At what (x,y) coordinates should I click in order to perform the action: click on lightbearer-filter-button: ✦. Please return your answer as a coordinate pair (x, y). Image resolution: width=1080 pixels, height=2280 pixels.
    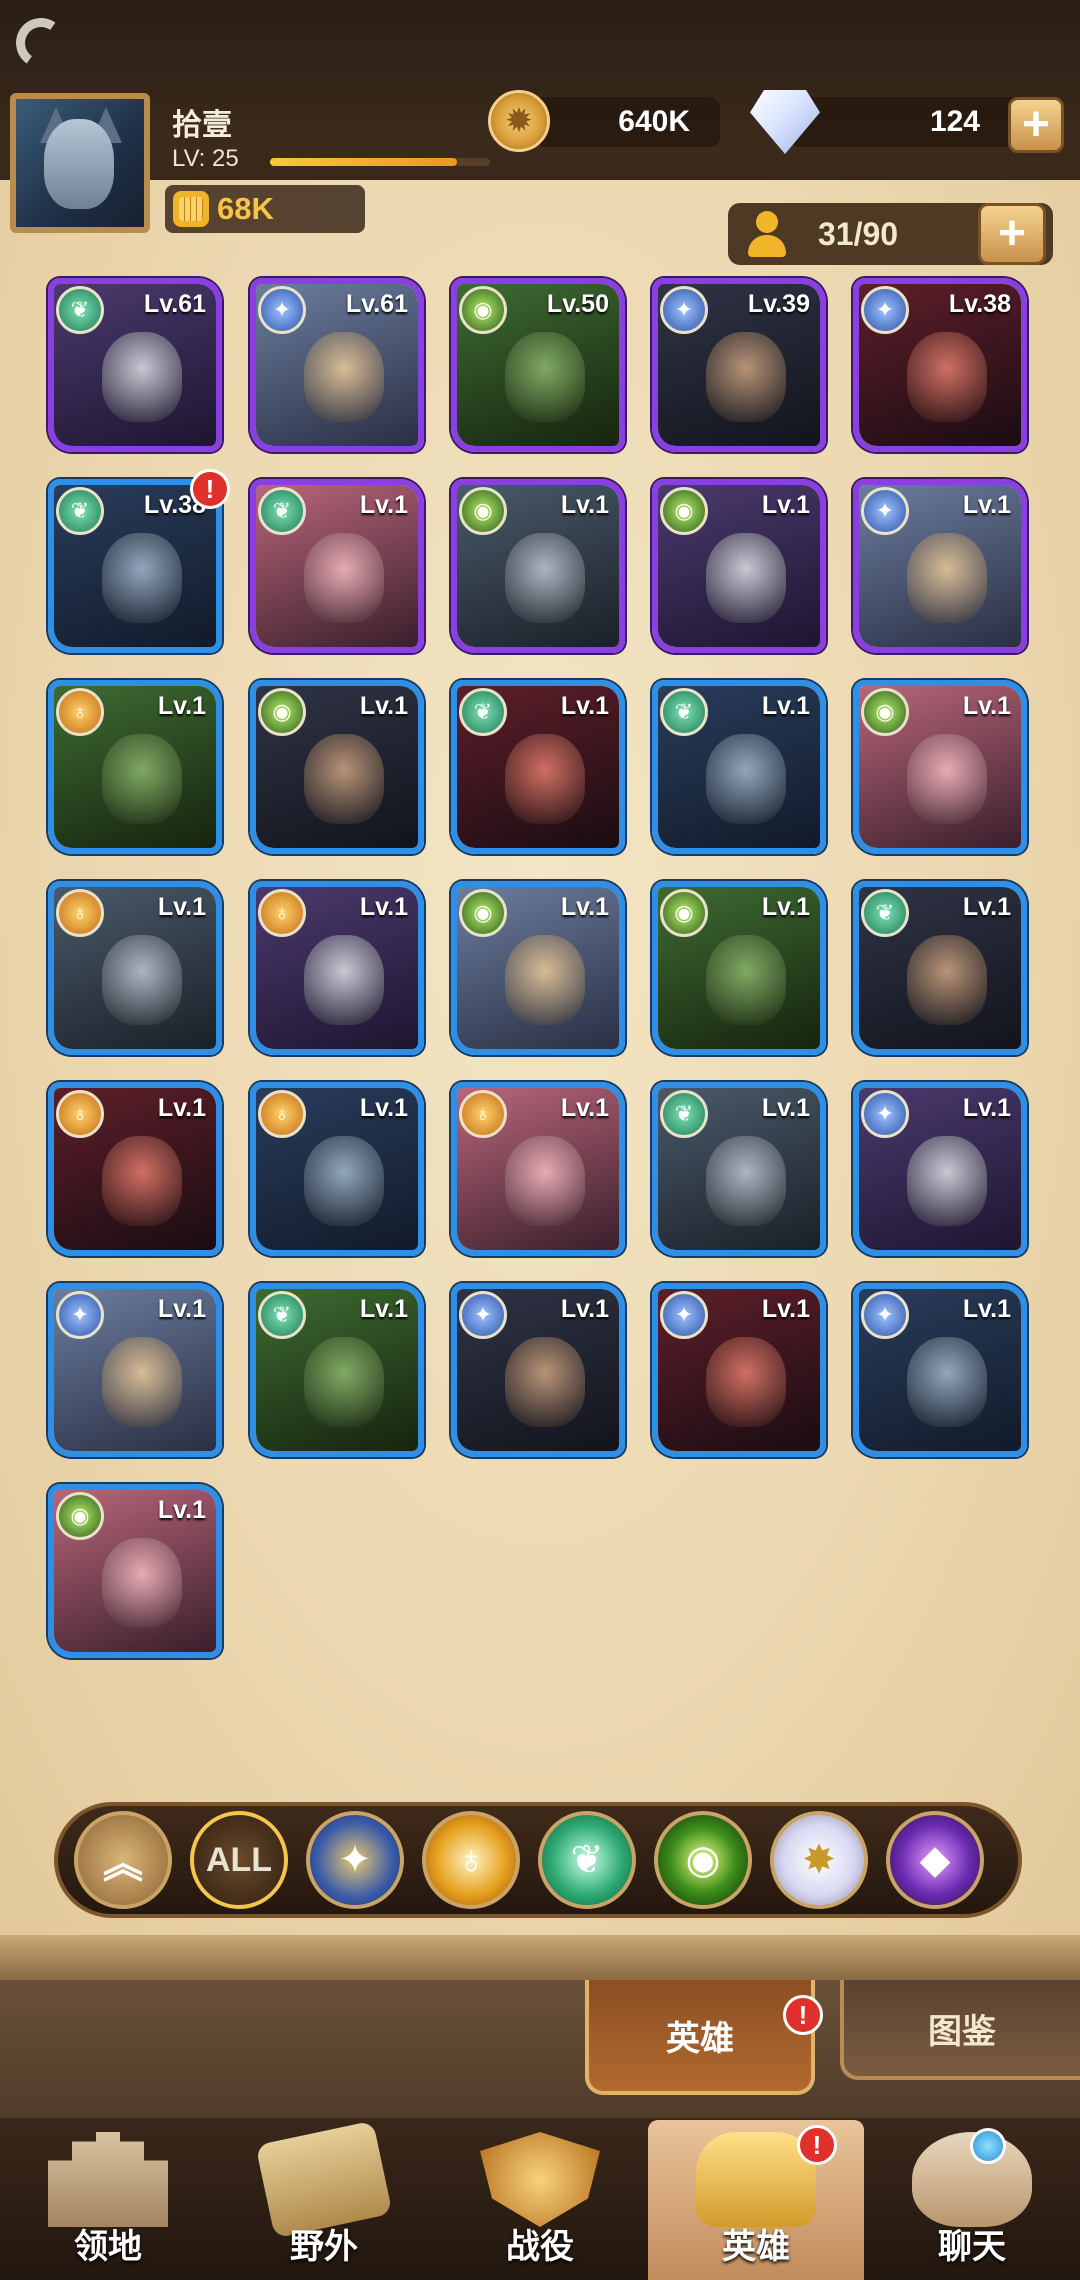
    Looking at the image, I should click on (355, 1860).